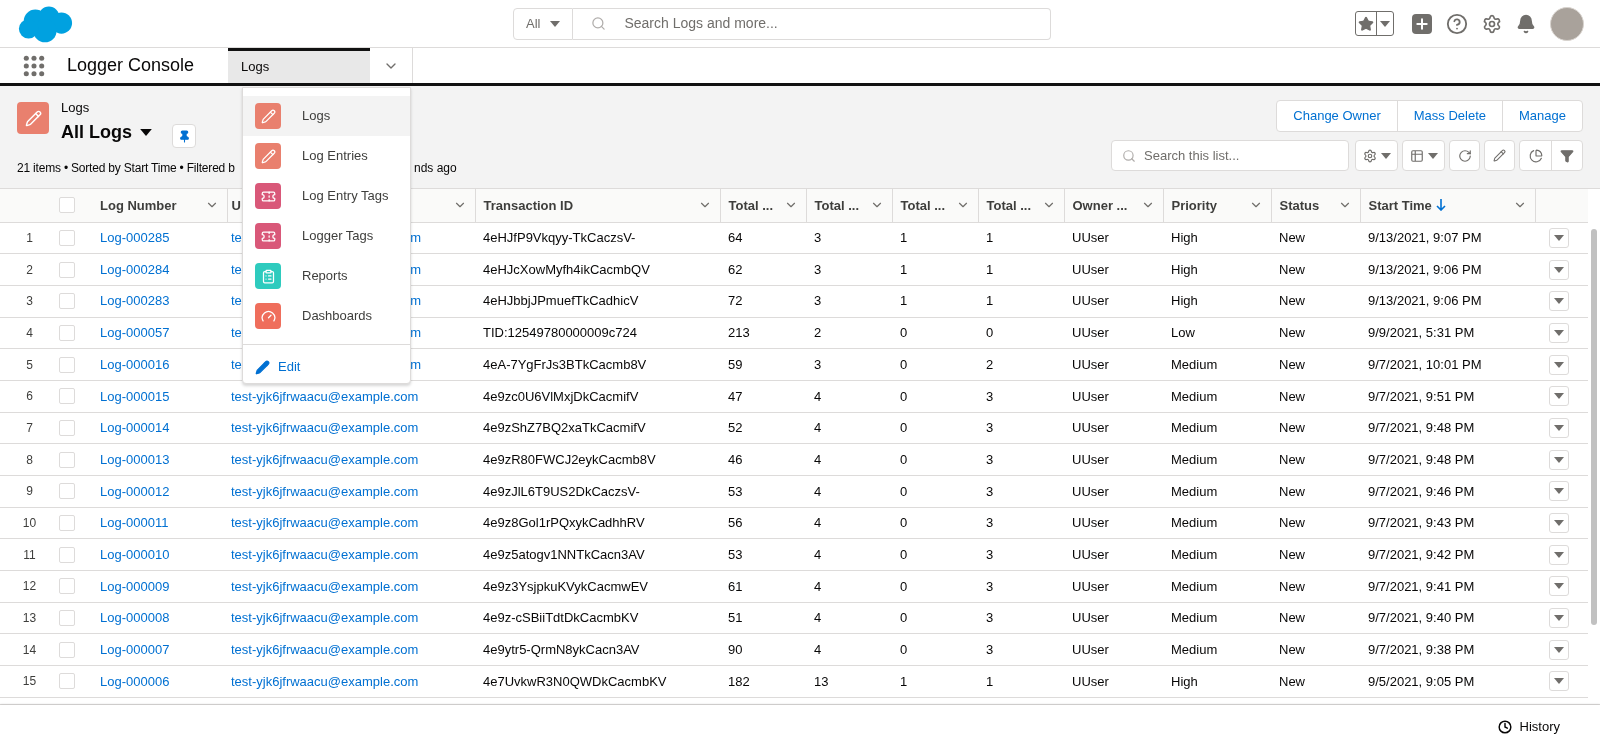  I want to click on log-number-link: Log-000011, so click(134, 523).